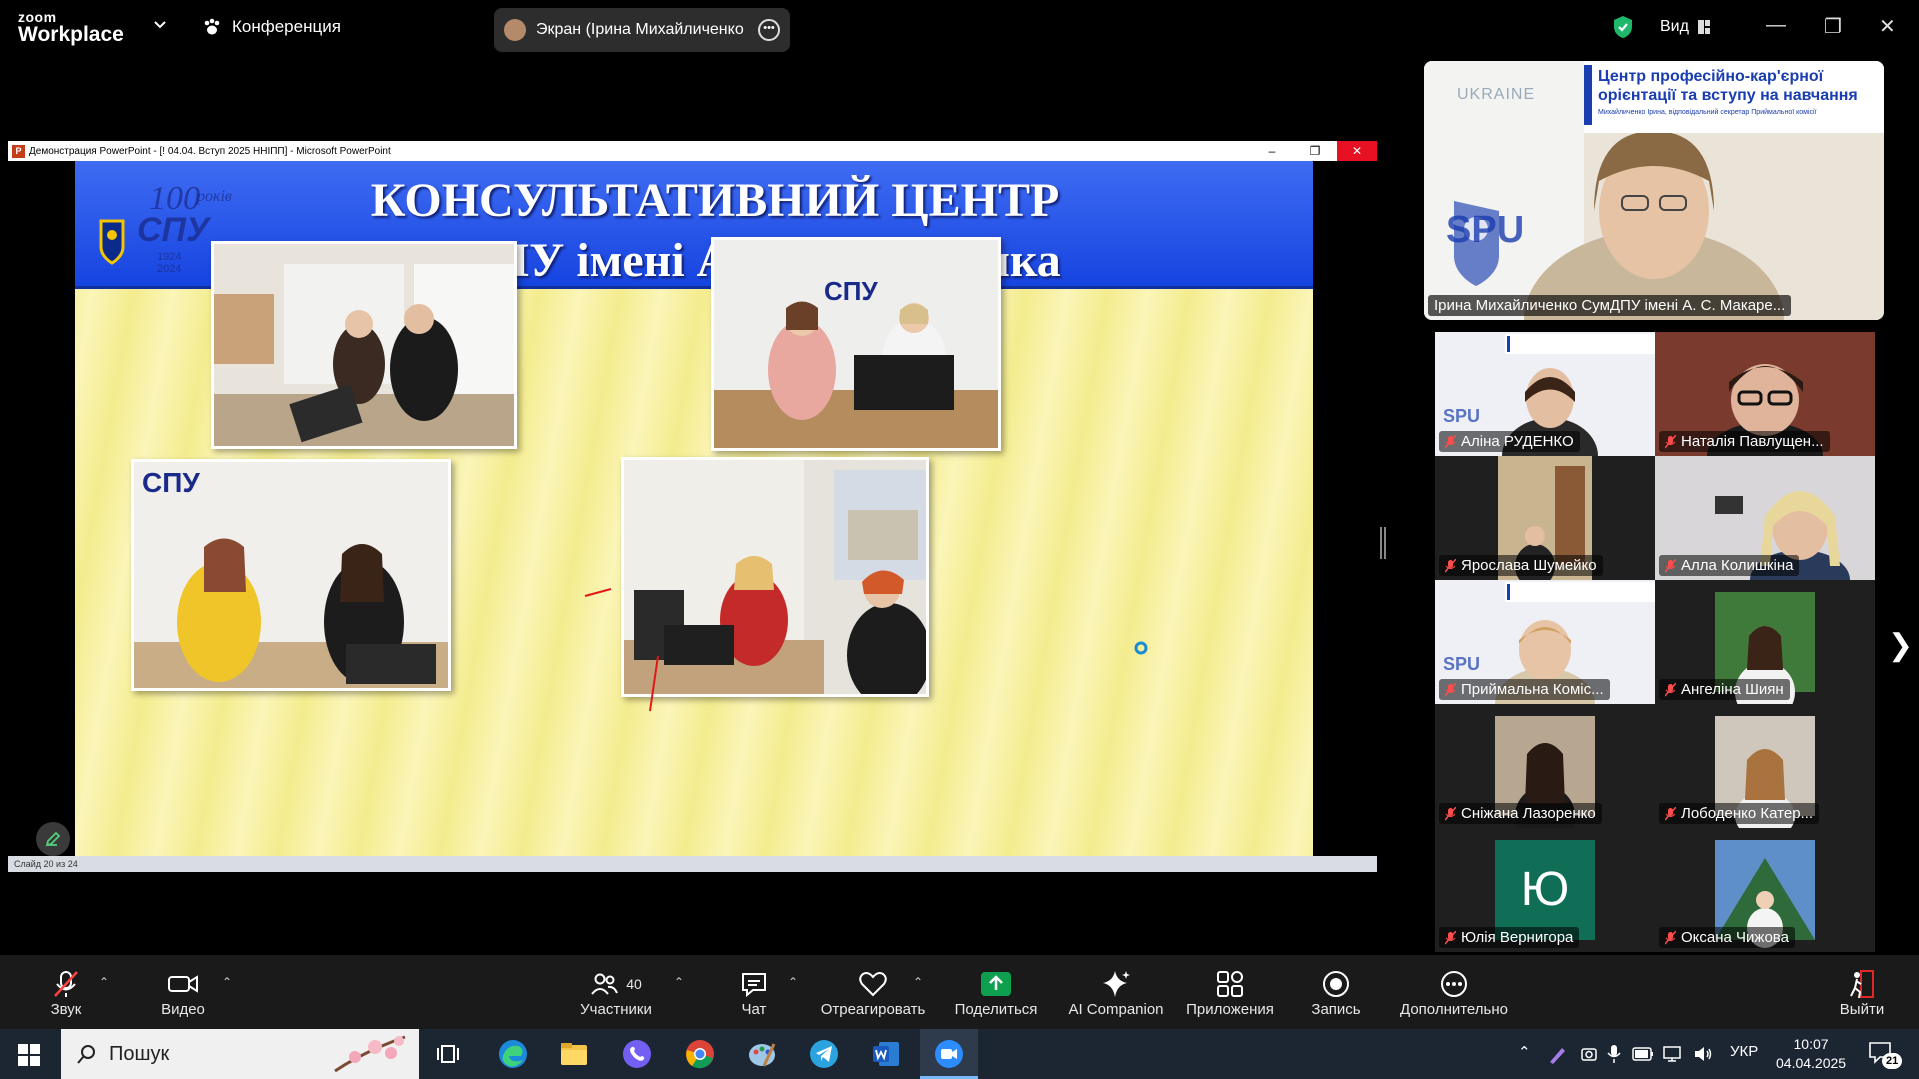 The height and width of the screenshot is (1079, 1919). I want to click on audio-button: Звук, so click(66, 992).